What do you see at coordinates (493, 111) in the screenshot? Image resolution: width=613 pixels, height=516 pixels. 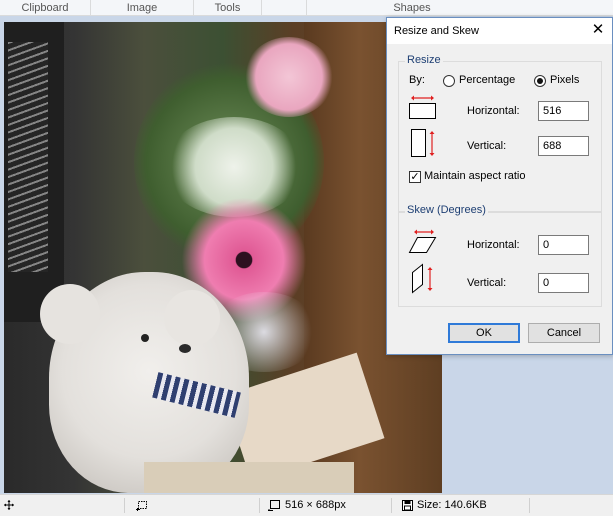 I see `resize-horizontal-label: Horizontal:` at bounding box center [493, 111].